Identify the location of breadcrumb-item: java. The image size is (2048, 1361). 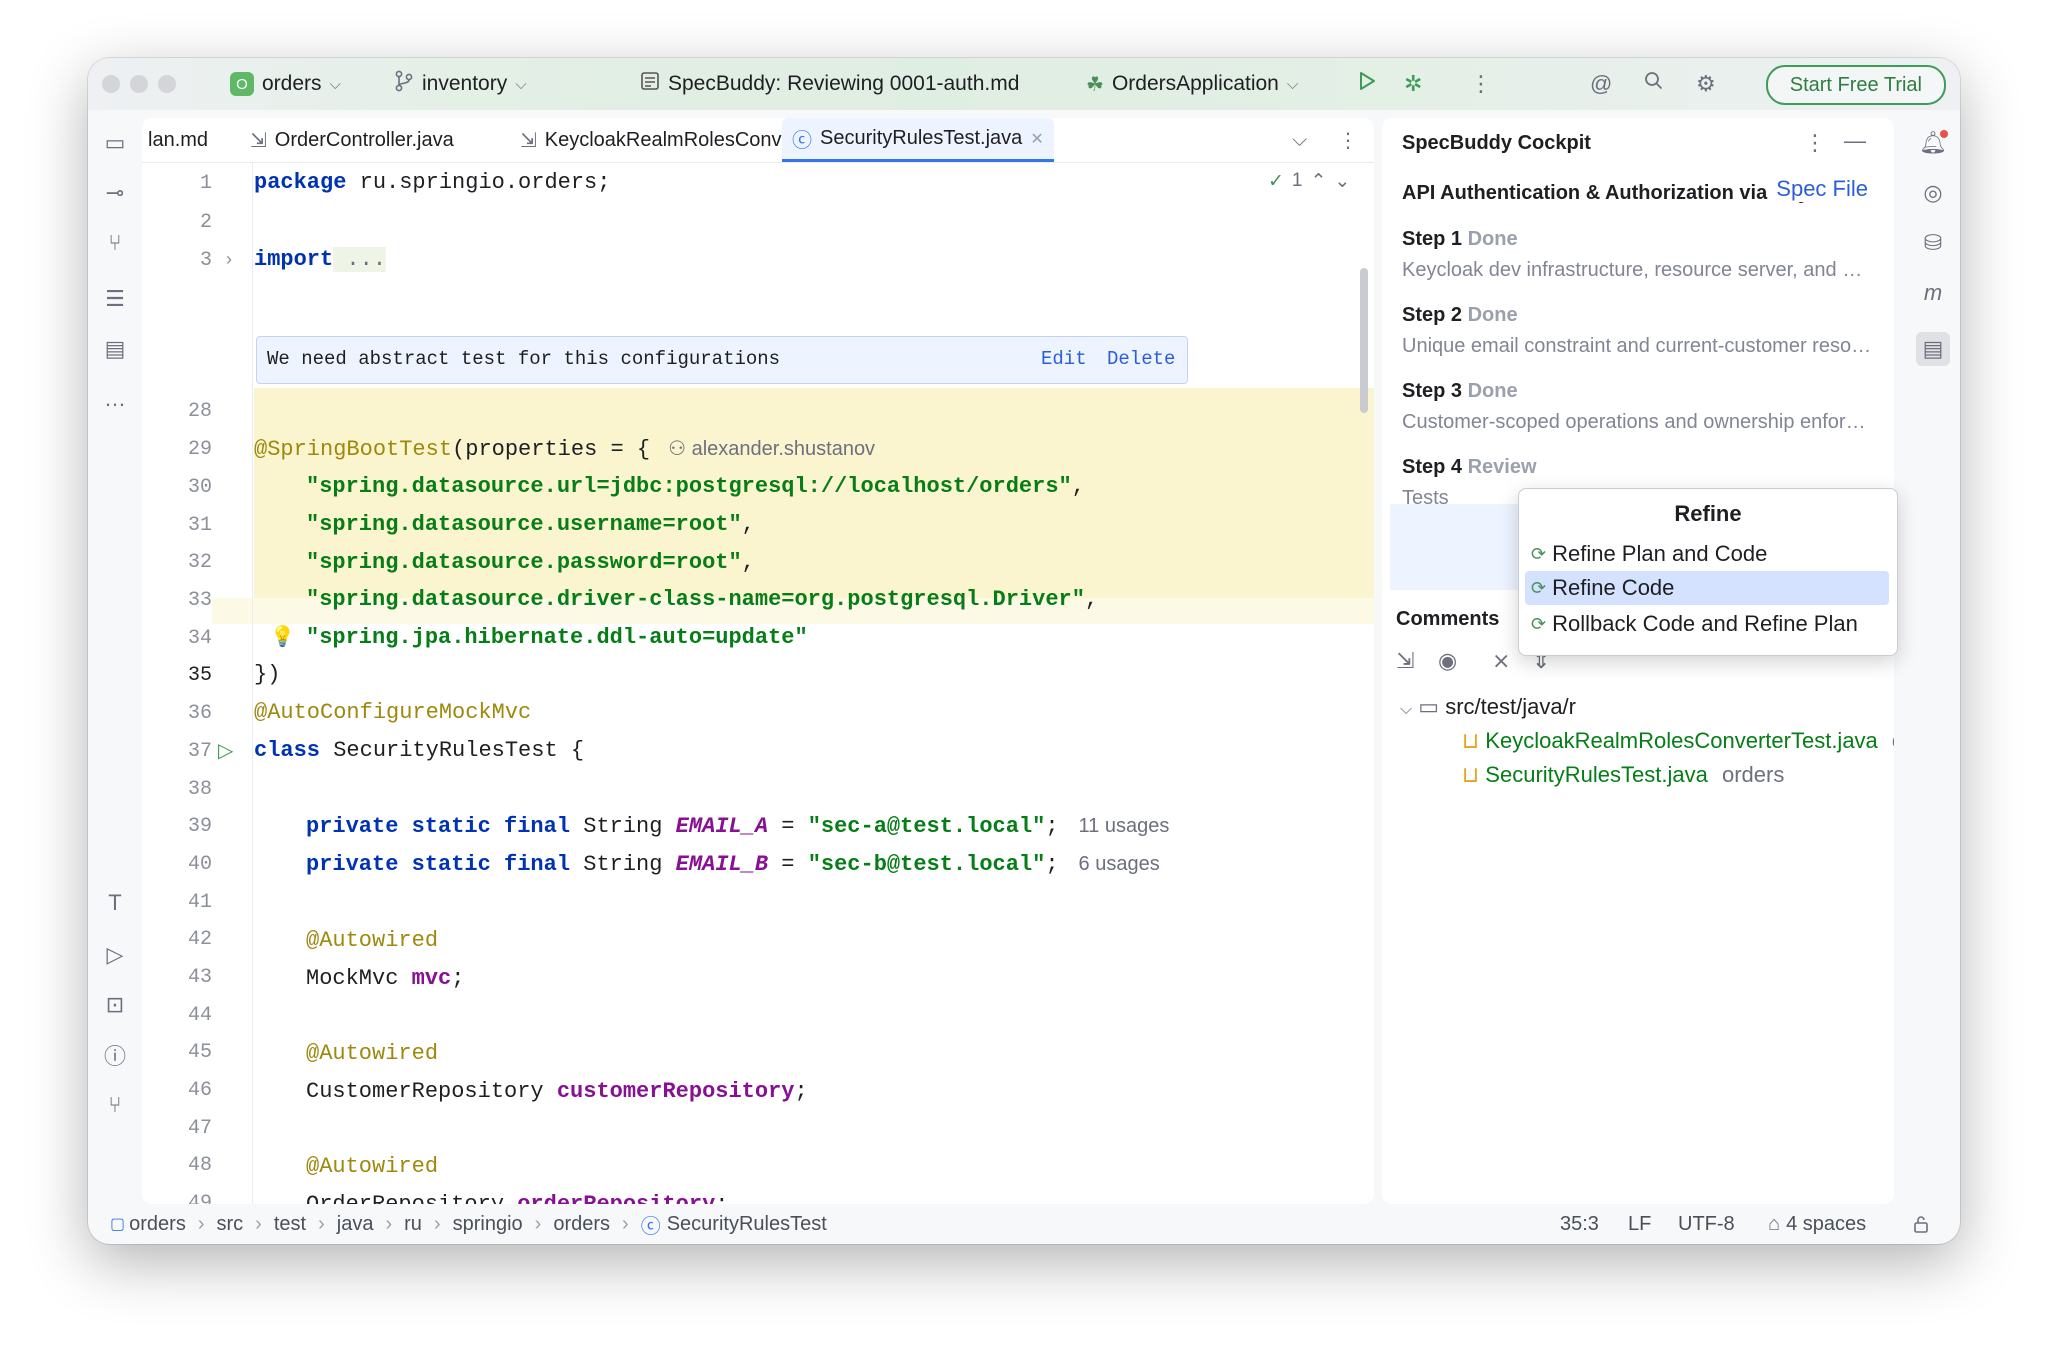
(355, 1224).